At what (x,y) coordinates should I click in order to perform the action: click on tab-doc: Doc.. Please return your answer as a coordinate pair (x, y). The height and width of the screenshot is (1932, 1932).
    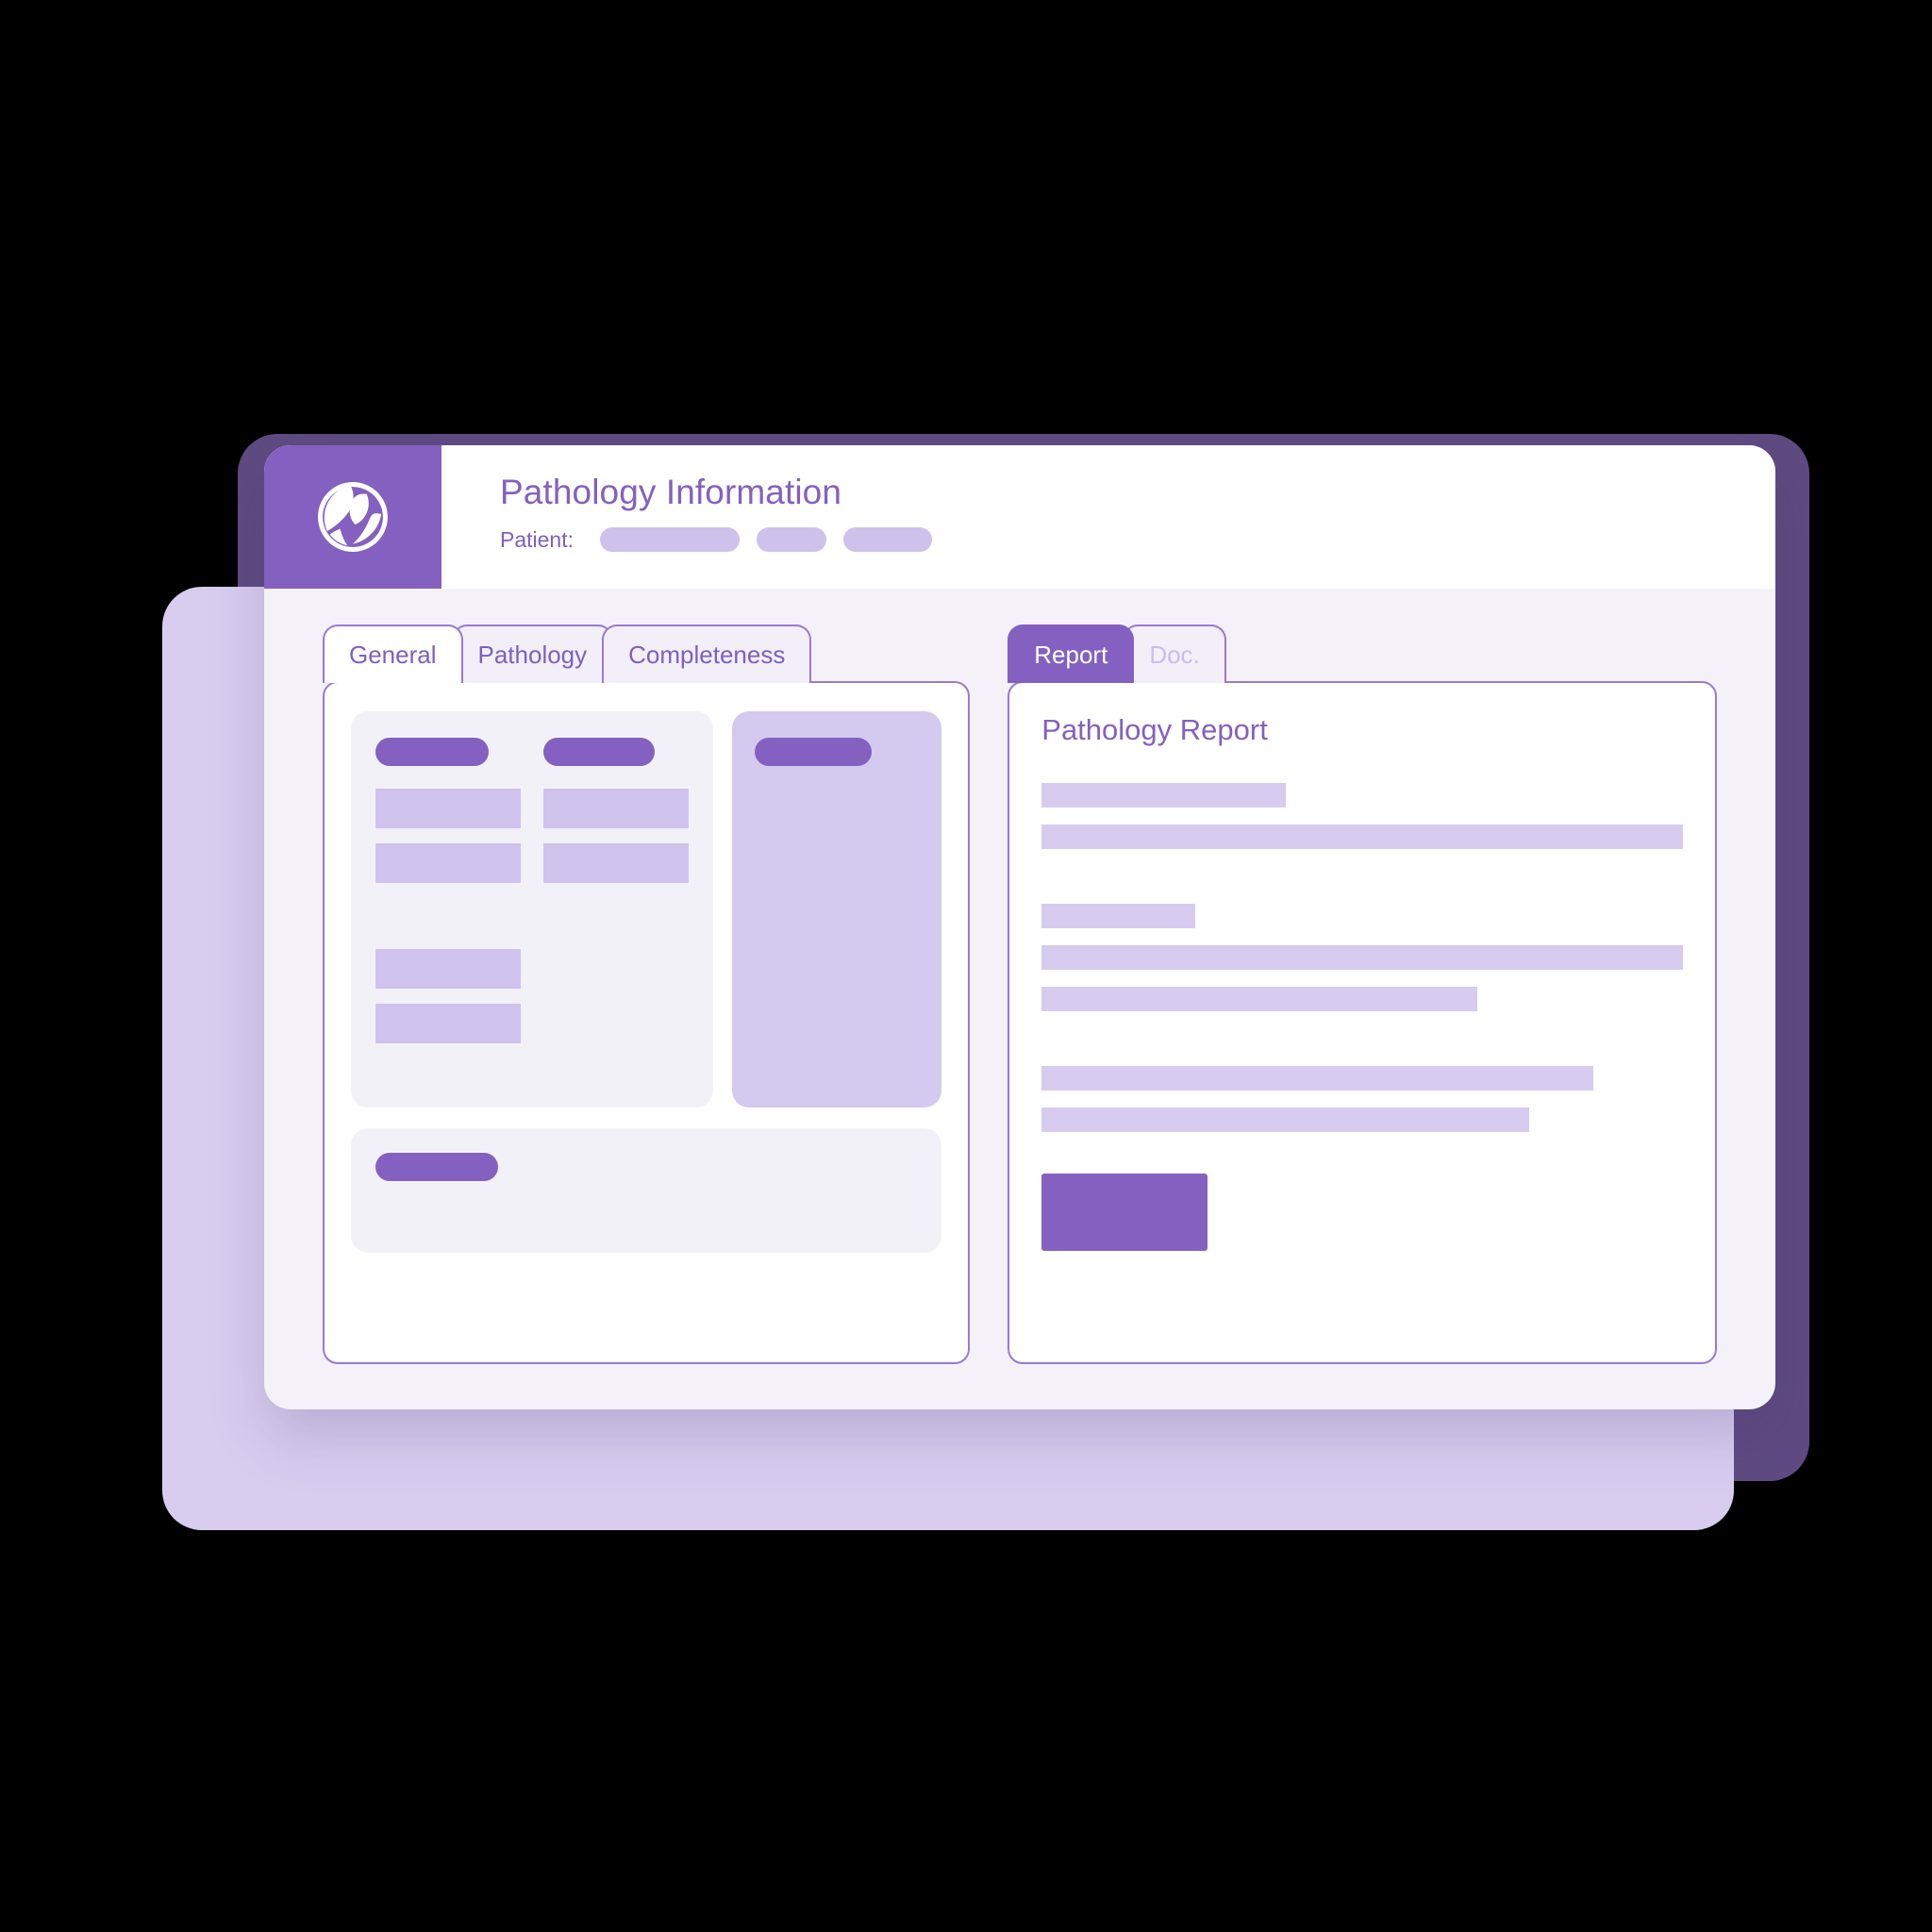
    Looking at the image, I should click on (1174, 654).